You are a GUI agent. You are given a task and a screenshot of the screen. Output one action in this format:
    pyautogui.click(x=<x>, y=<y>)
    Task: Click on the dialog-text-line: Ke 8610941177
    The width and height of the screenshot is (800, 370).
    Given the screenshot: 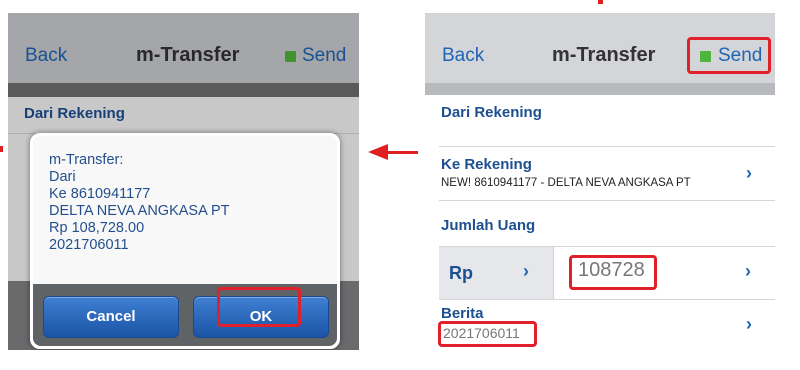 What is the action you would take?
    pyautogui.click(x=100, y=194)
    